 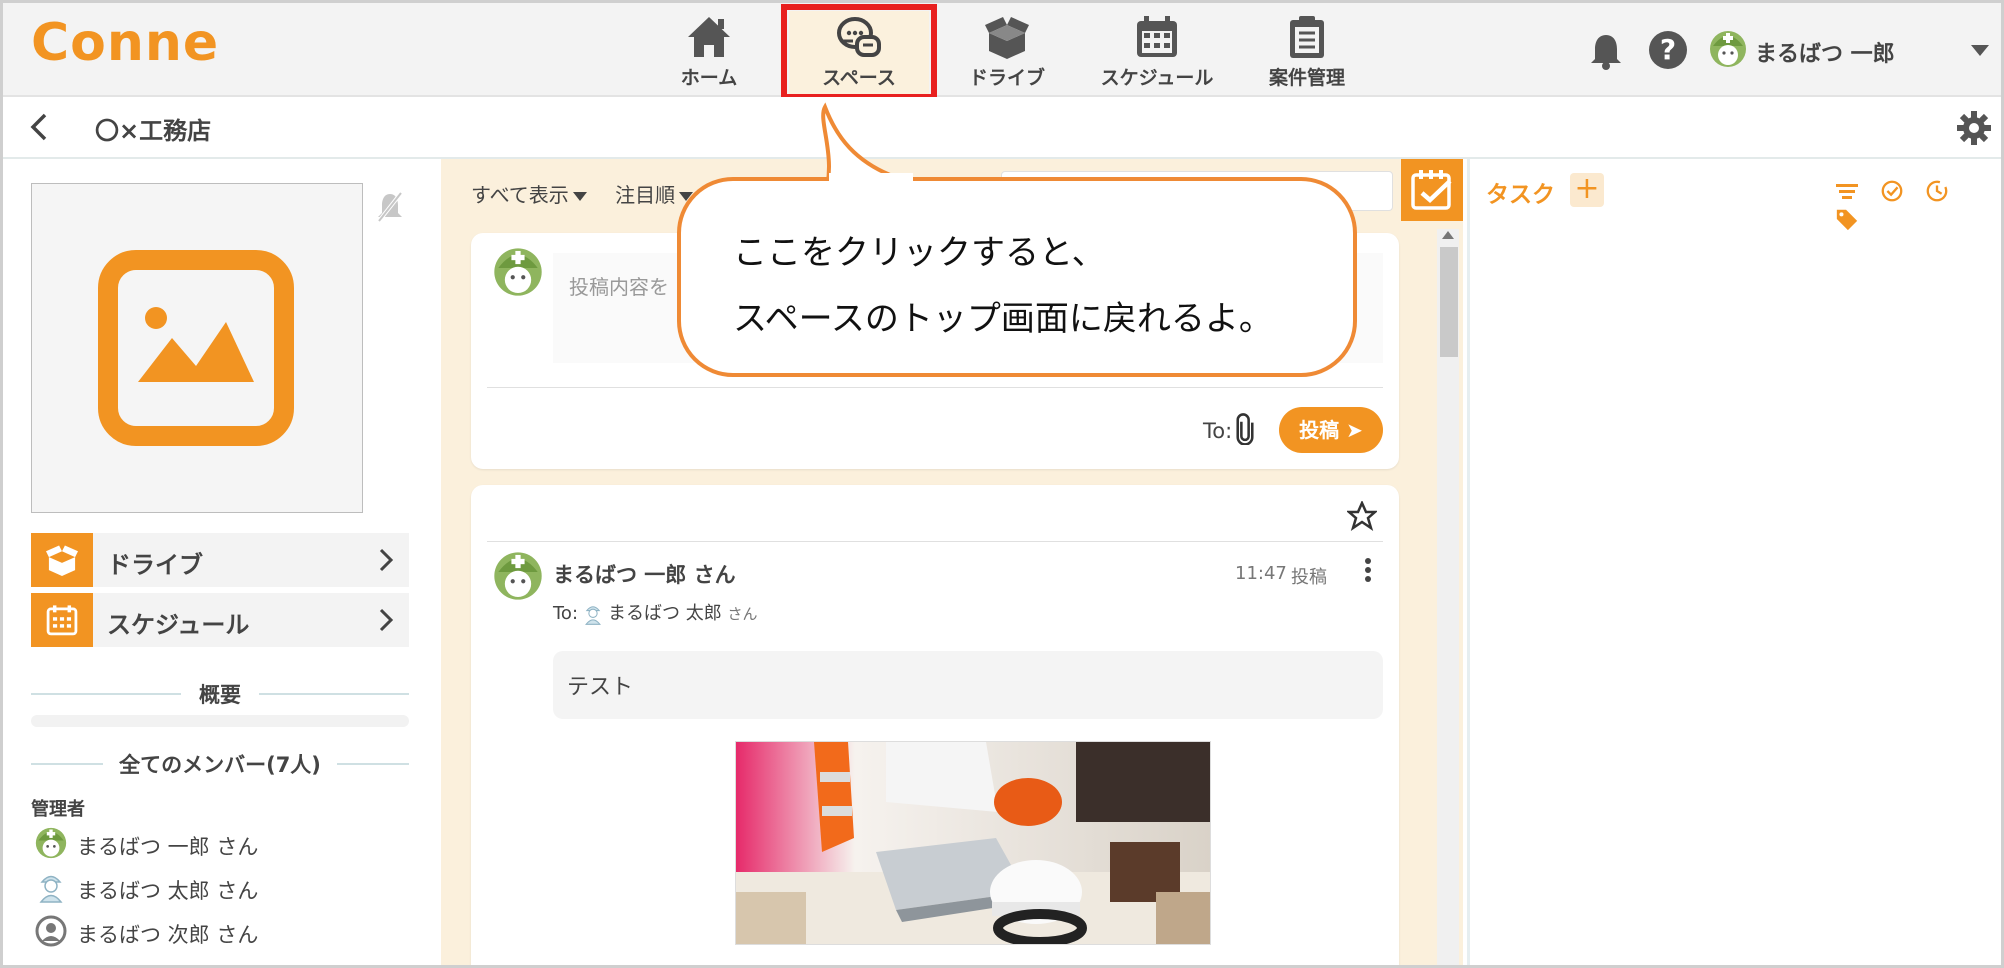 I want to click on task-panel-toggle, so click(x=1432, y=190).